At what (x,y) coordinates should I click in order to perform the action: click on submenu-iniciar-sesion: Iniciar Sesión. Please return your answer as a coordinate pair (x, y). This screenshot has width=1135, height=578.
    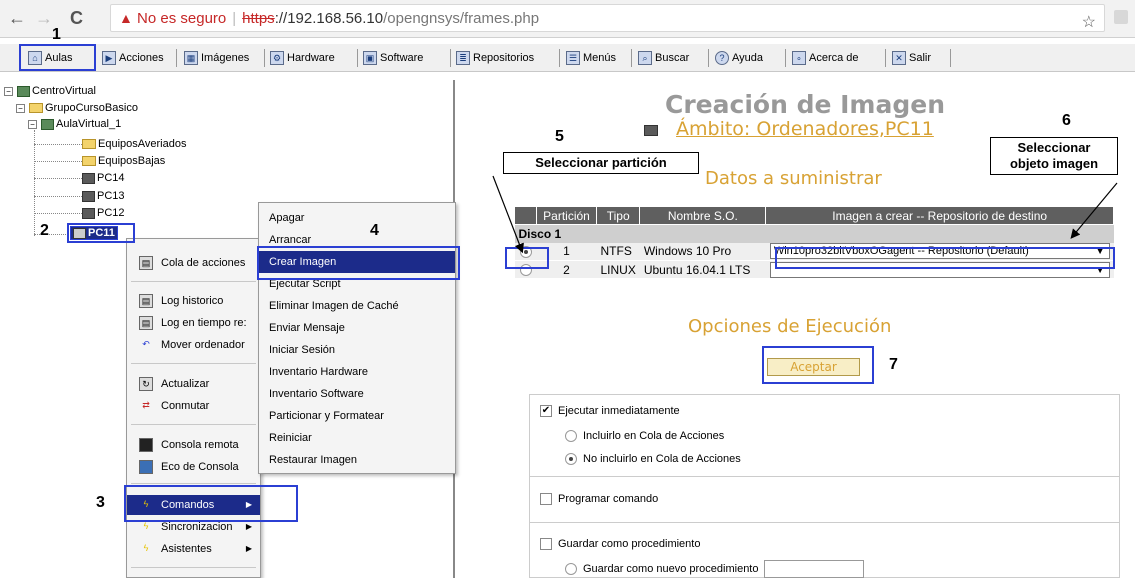
    Looking at the image, I should click on (357, 350).